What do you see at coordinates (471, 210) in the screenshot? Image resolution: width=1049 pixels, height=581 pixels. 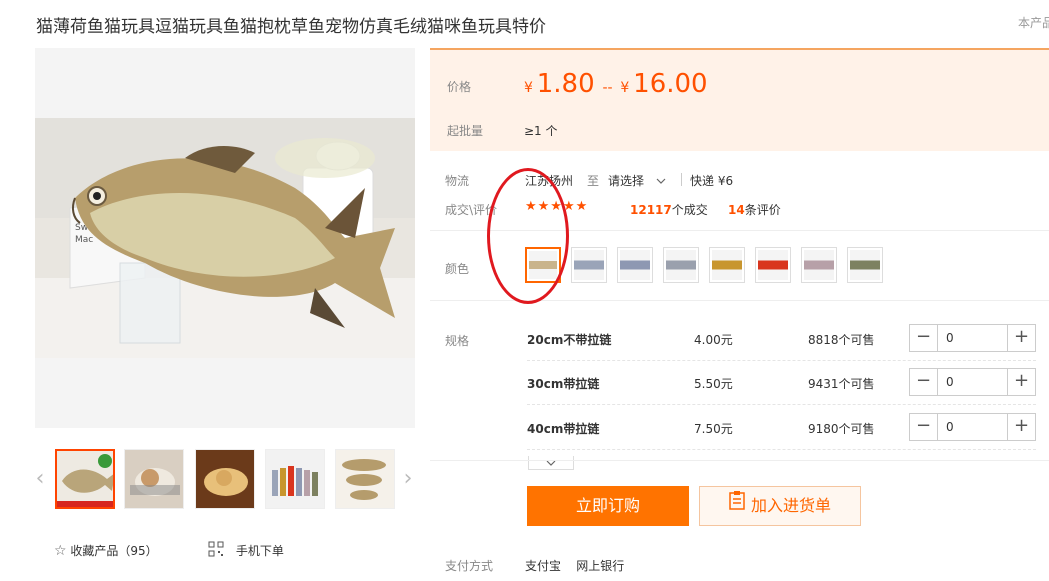 I see `deals-label: 成交\评价` at bounding box center [471, 210].